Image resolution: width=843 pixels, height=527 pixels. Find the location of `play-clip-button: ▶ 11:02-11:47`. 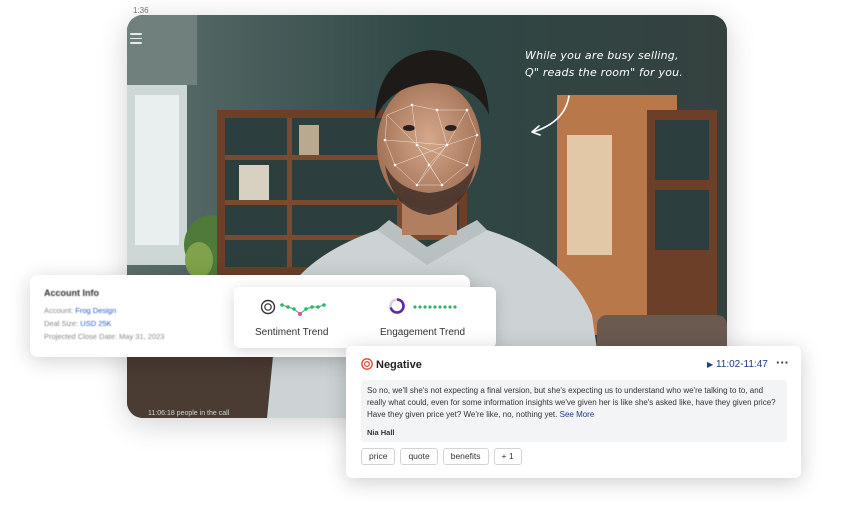

play-clip-button: ▶ 11:02-11:47 is located at coordinates (737, 364).